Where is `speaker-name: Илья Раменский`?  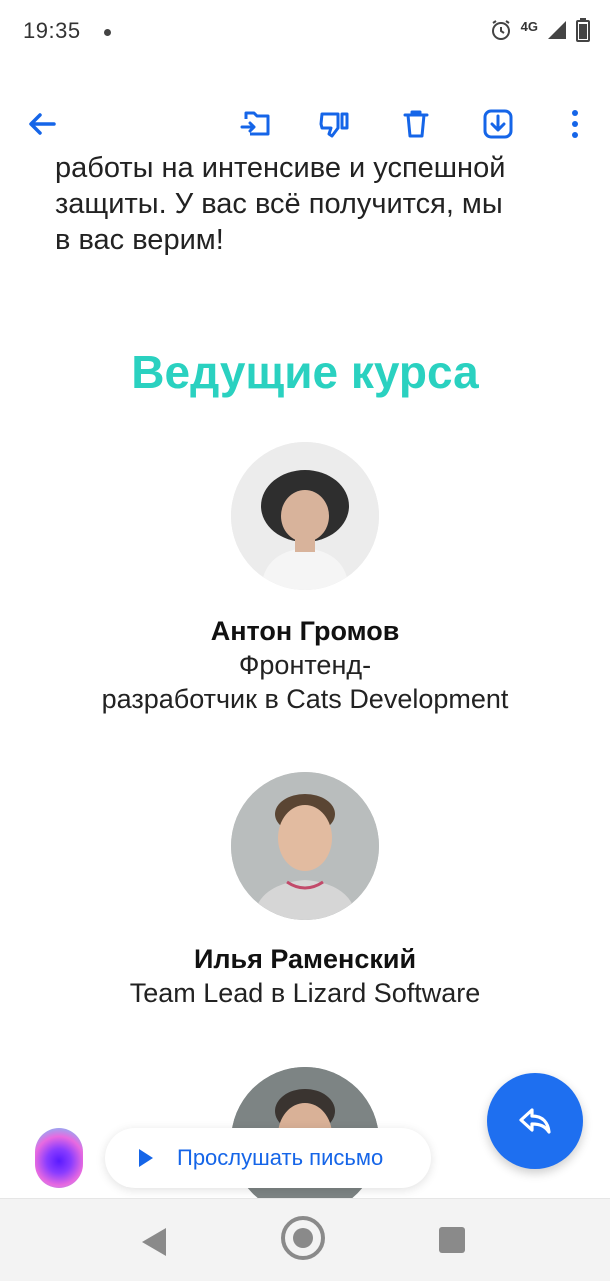 speaker-name: Илья Раменский is located at coordinates (305, 959).